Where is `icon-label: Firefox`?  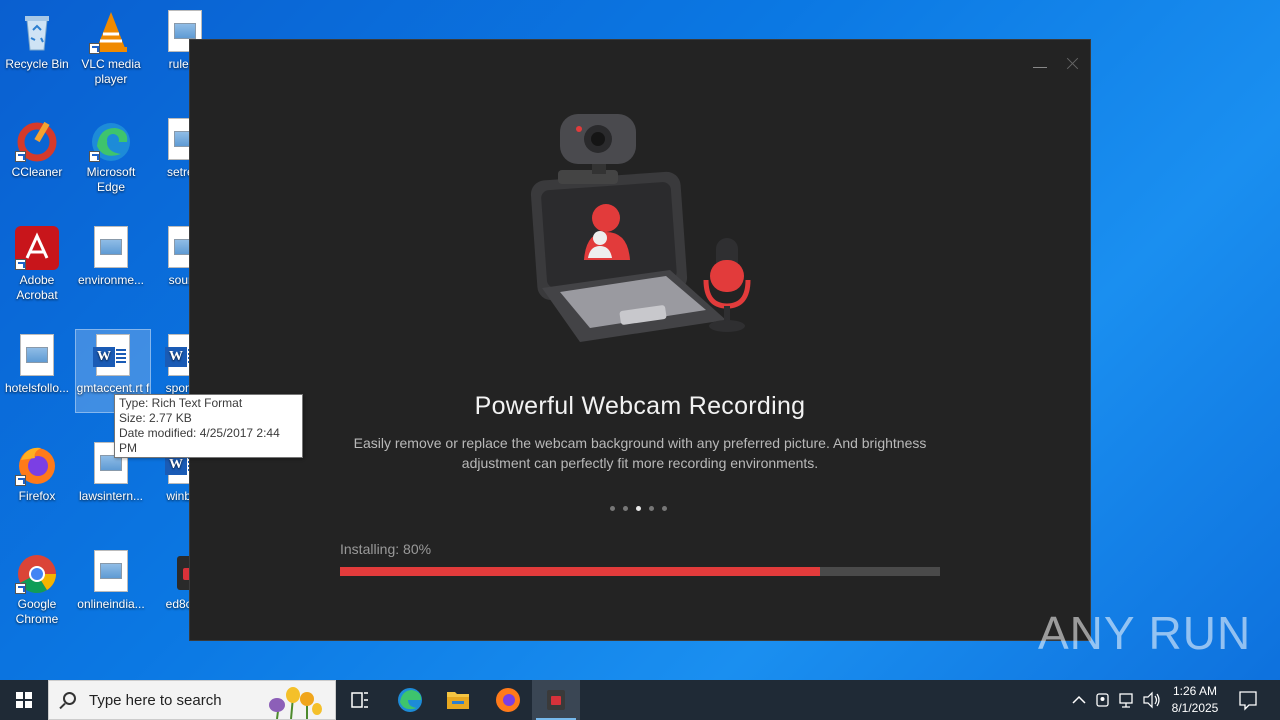 icon-label: Firefox is located at coordinates (37, 496).